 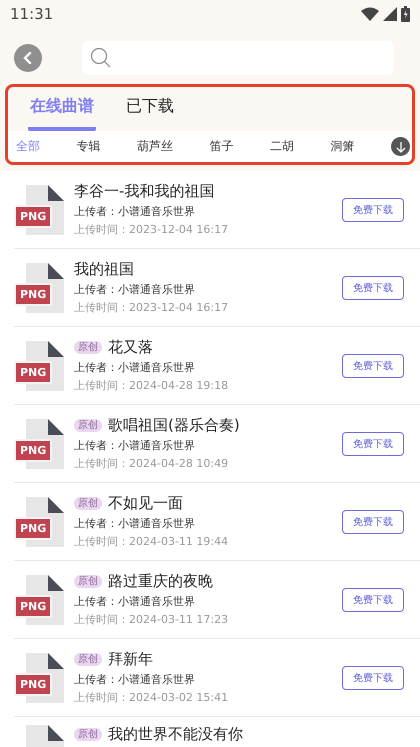 I want to click on expand-button, so click(x=400, y=146).